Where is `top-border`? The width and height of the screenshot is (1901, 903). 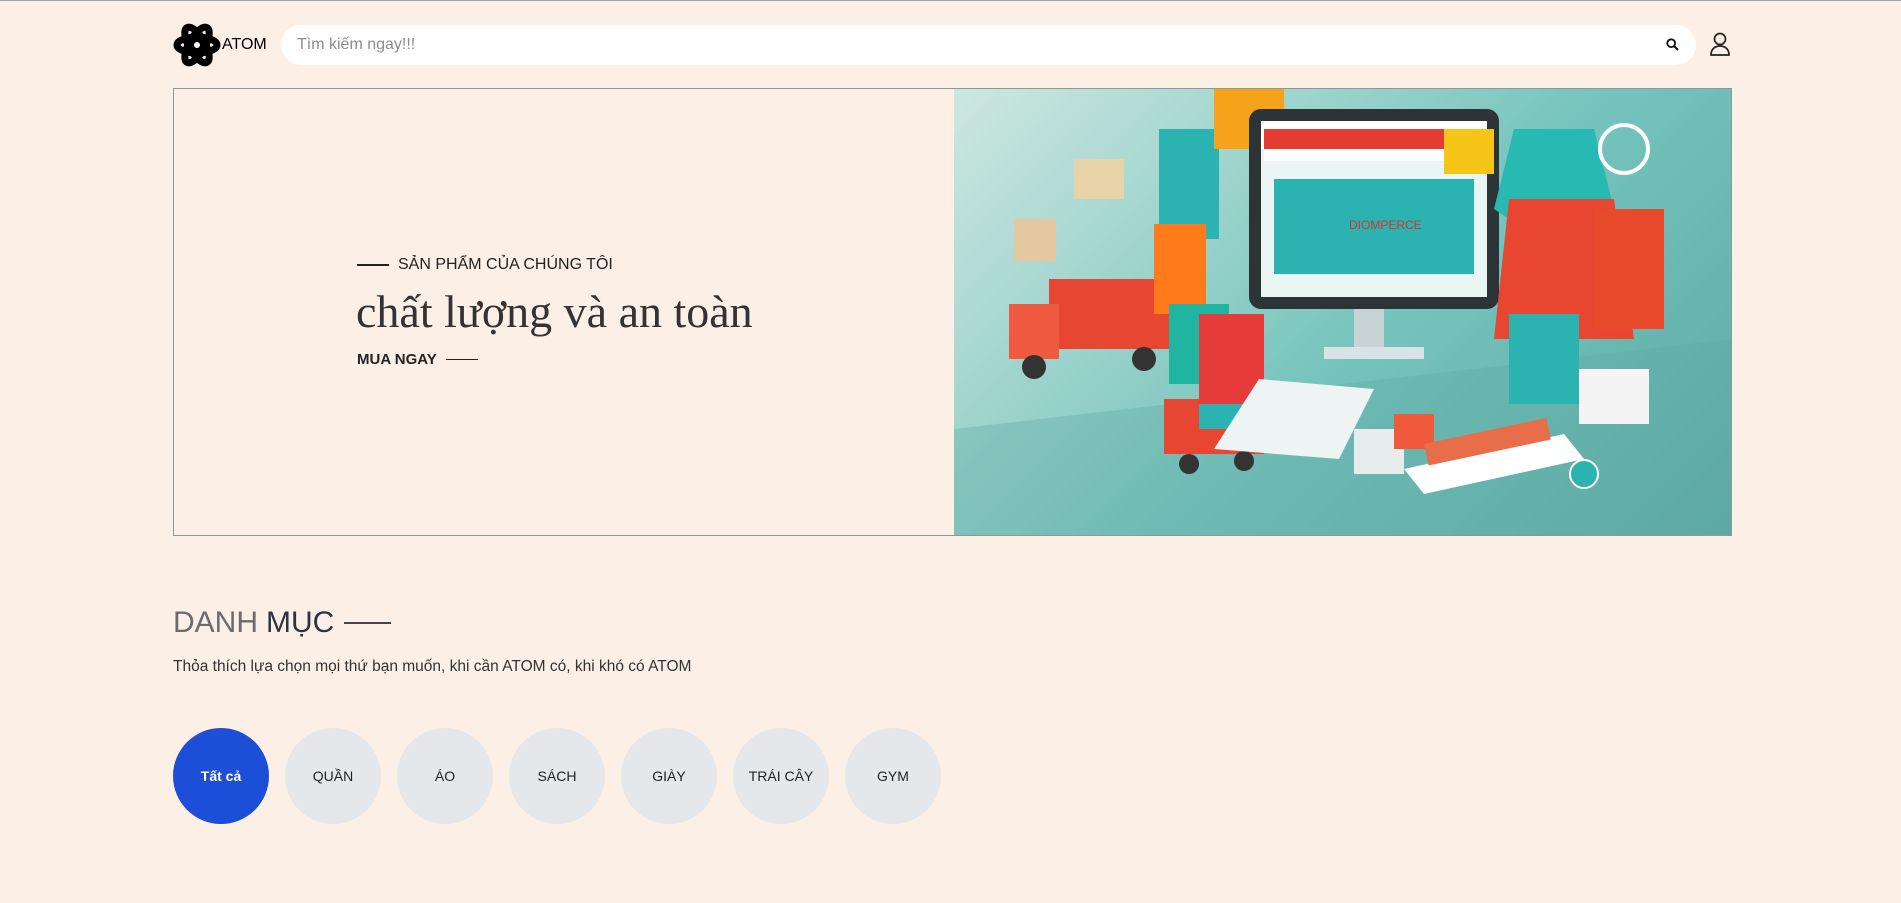 top-border is located at coordinates (950, 0).